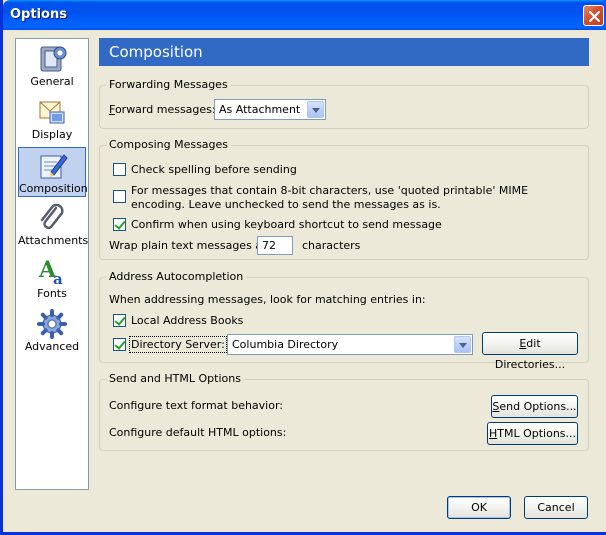 This screenshot has width=606, height=535. Describe the element at coordinates (53, 188) in the screenshot. I see `sidebar-item-label: Composition` at that location.